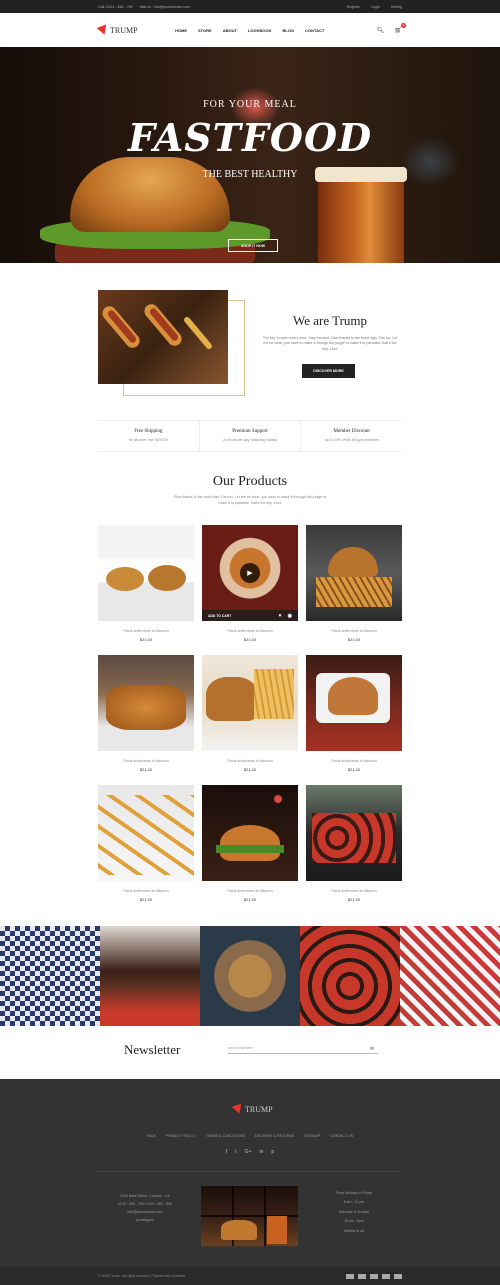  Describe the element at coordinates (354, 1221) in the screenshot. I see `hours-line: 10 am - 8pm` at that location.